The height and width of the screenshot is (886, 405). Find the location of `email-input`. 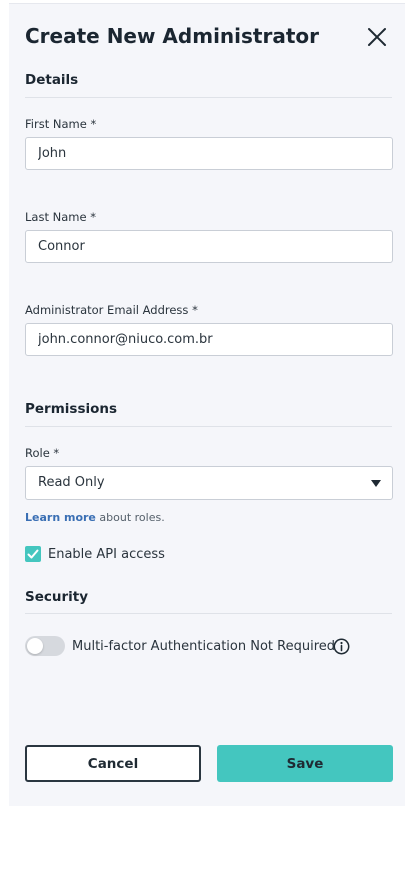

email-input is located at coordinates (209, 339).